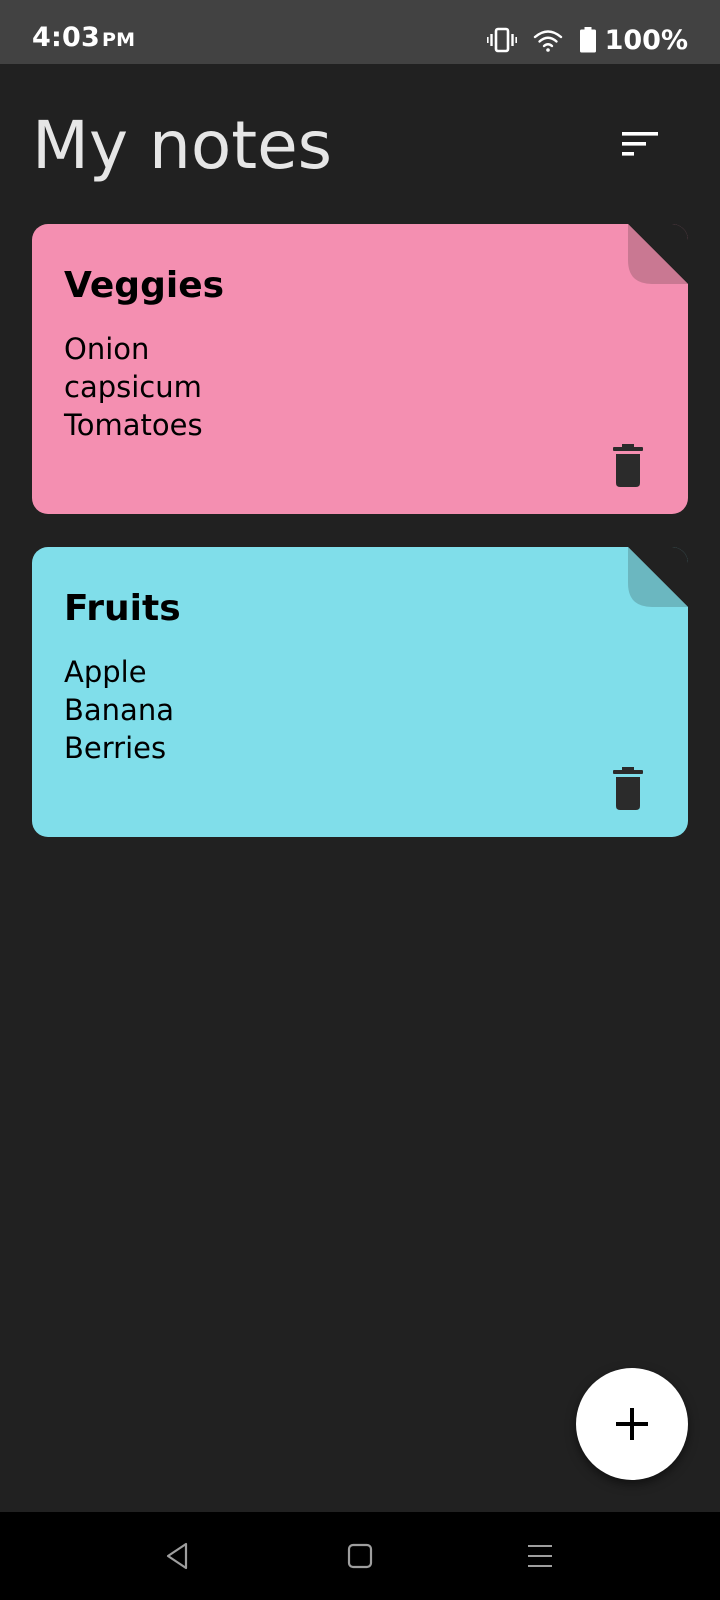 This screenshot has width=720, height=1600. What do you see at coordinates (115, 748) in the screenshot?
I see `note-line: Berries` at bounding box center [115, 748].